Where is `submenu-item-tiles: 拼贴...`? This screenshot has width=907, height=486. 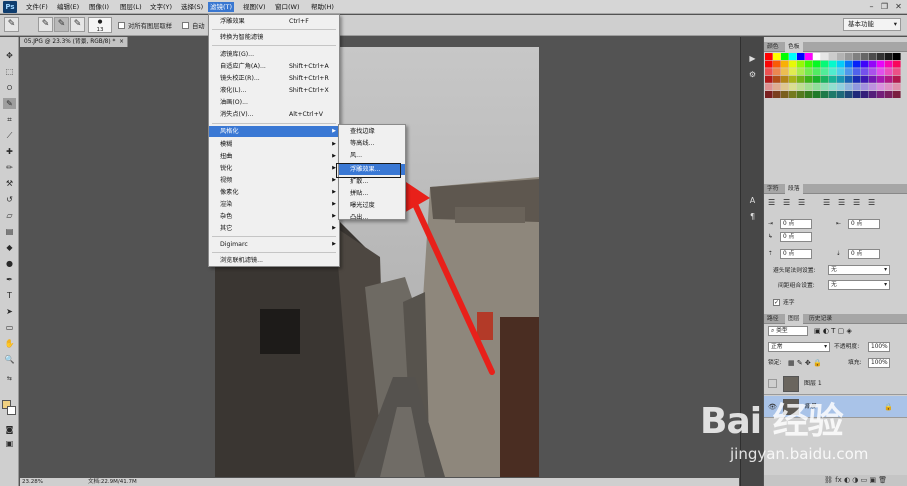
submenu-item-tiles: 拼贴... is located at coordinates (372, 193).